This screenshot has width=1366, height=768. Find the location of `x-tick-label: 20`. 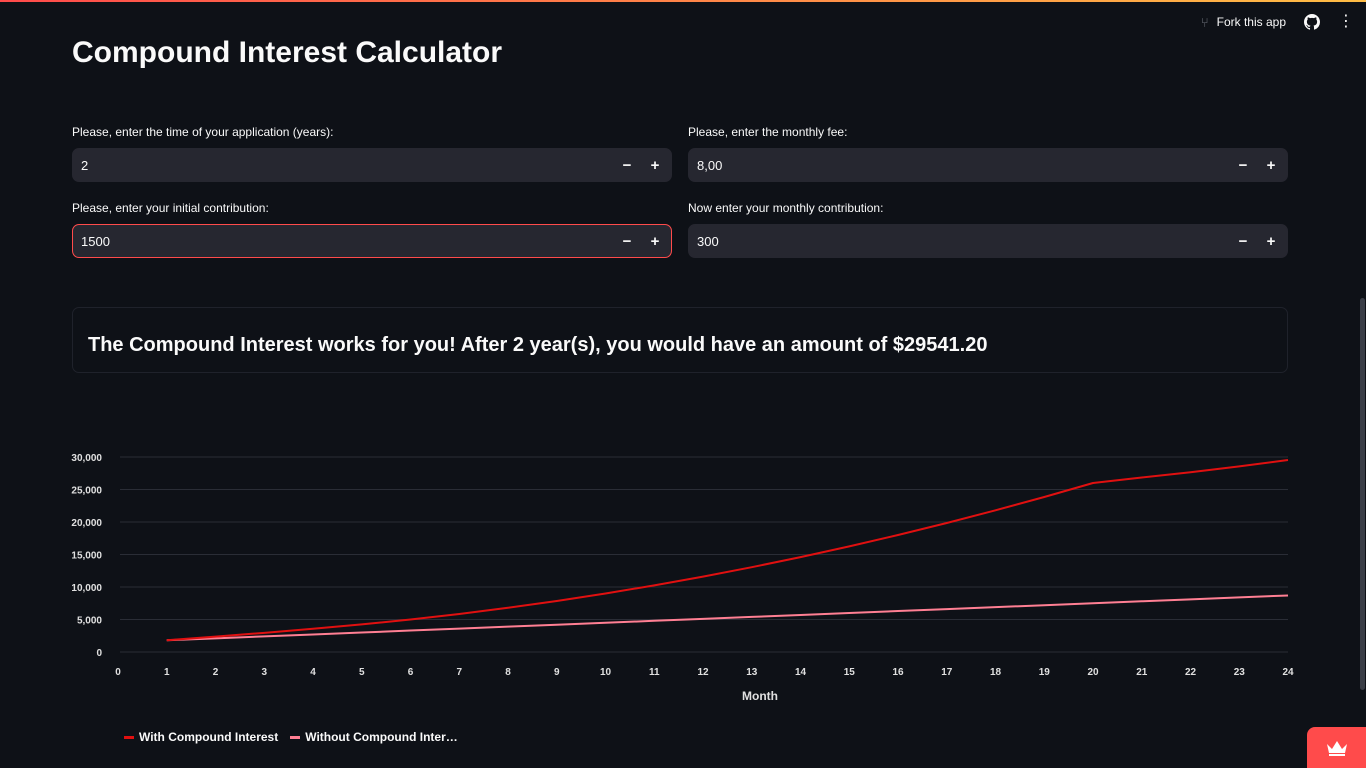

x-tick-label: 20 is located at coordinates (1093, 672).